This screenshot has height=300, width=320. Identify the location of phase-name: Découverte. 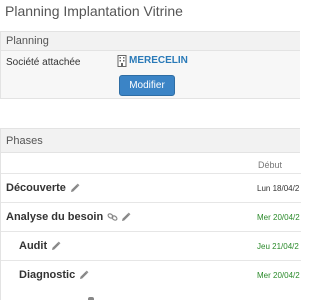
(43, 188).